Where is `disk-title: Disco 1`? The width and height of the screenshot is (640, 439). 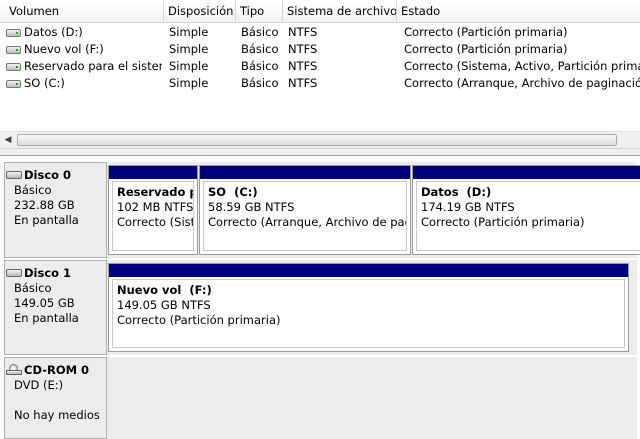 disk-title: Disco 1 is located at coordinates (56, 273).